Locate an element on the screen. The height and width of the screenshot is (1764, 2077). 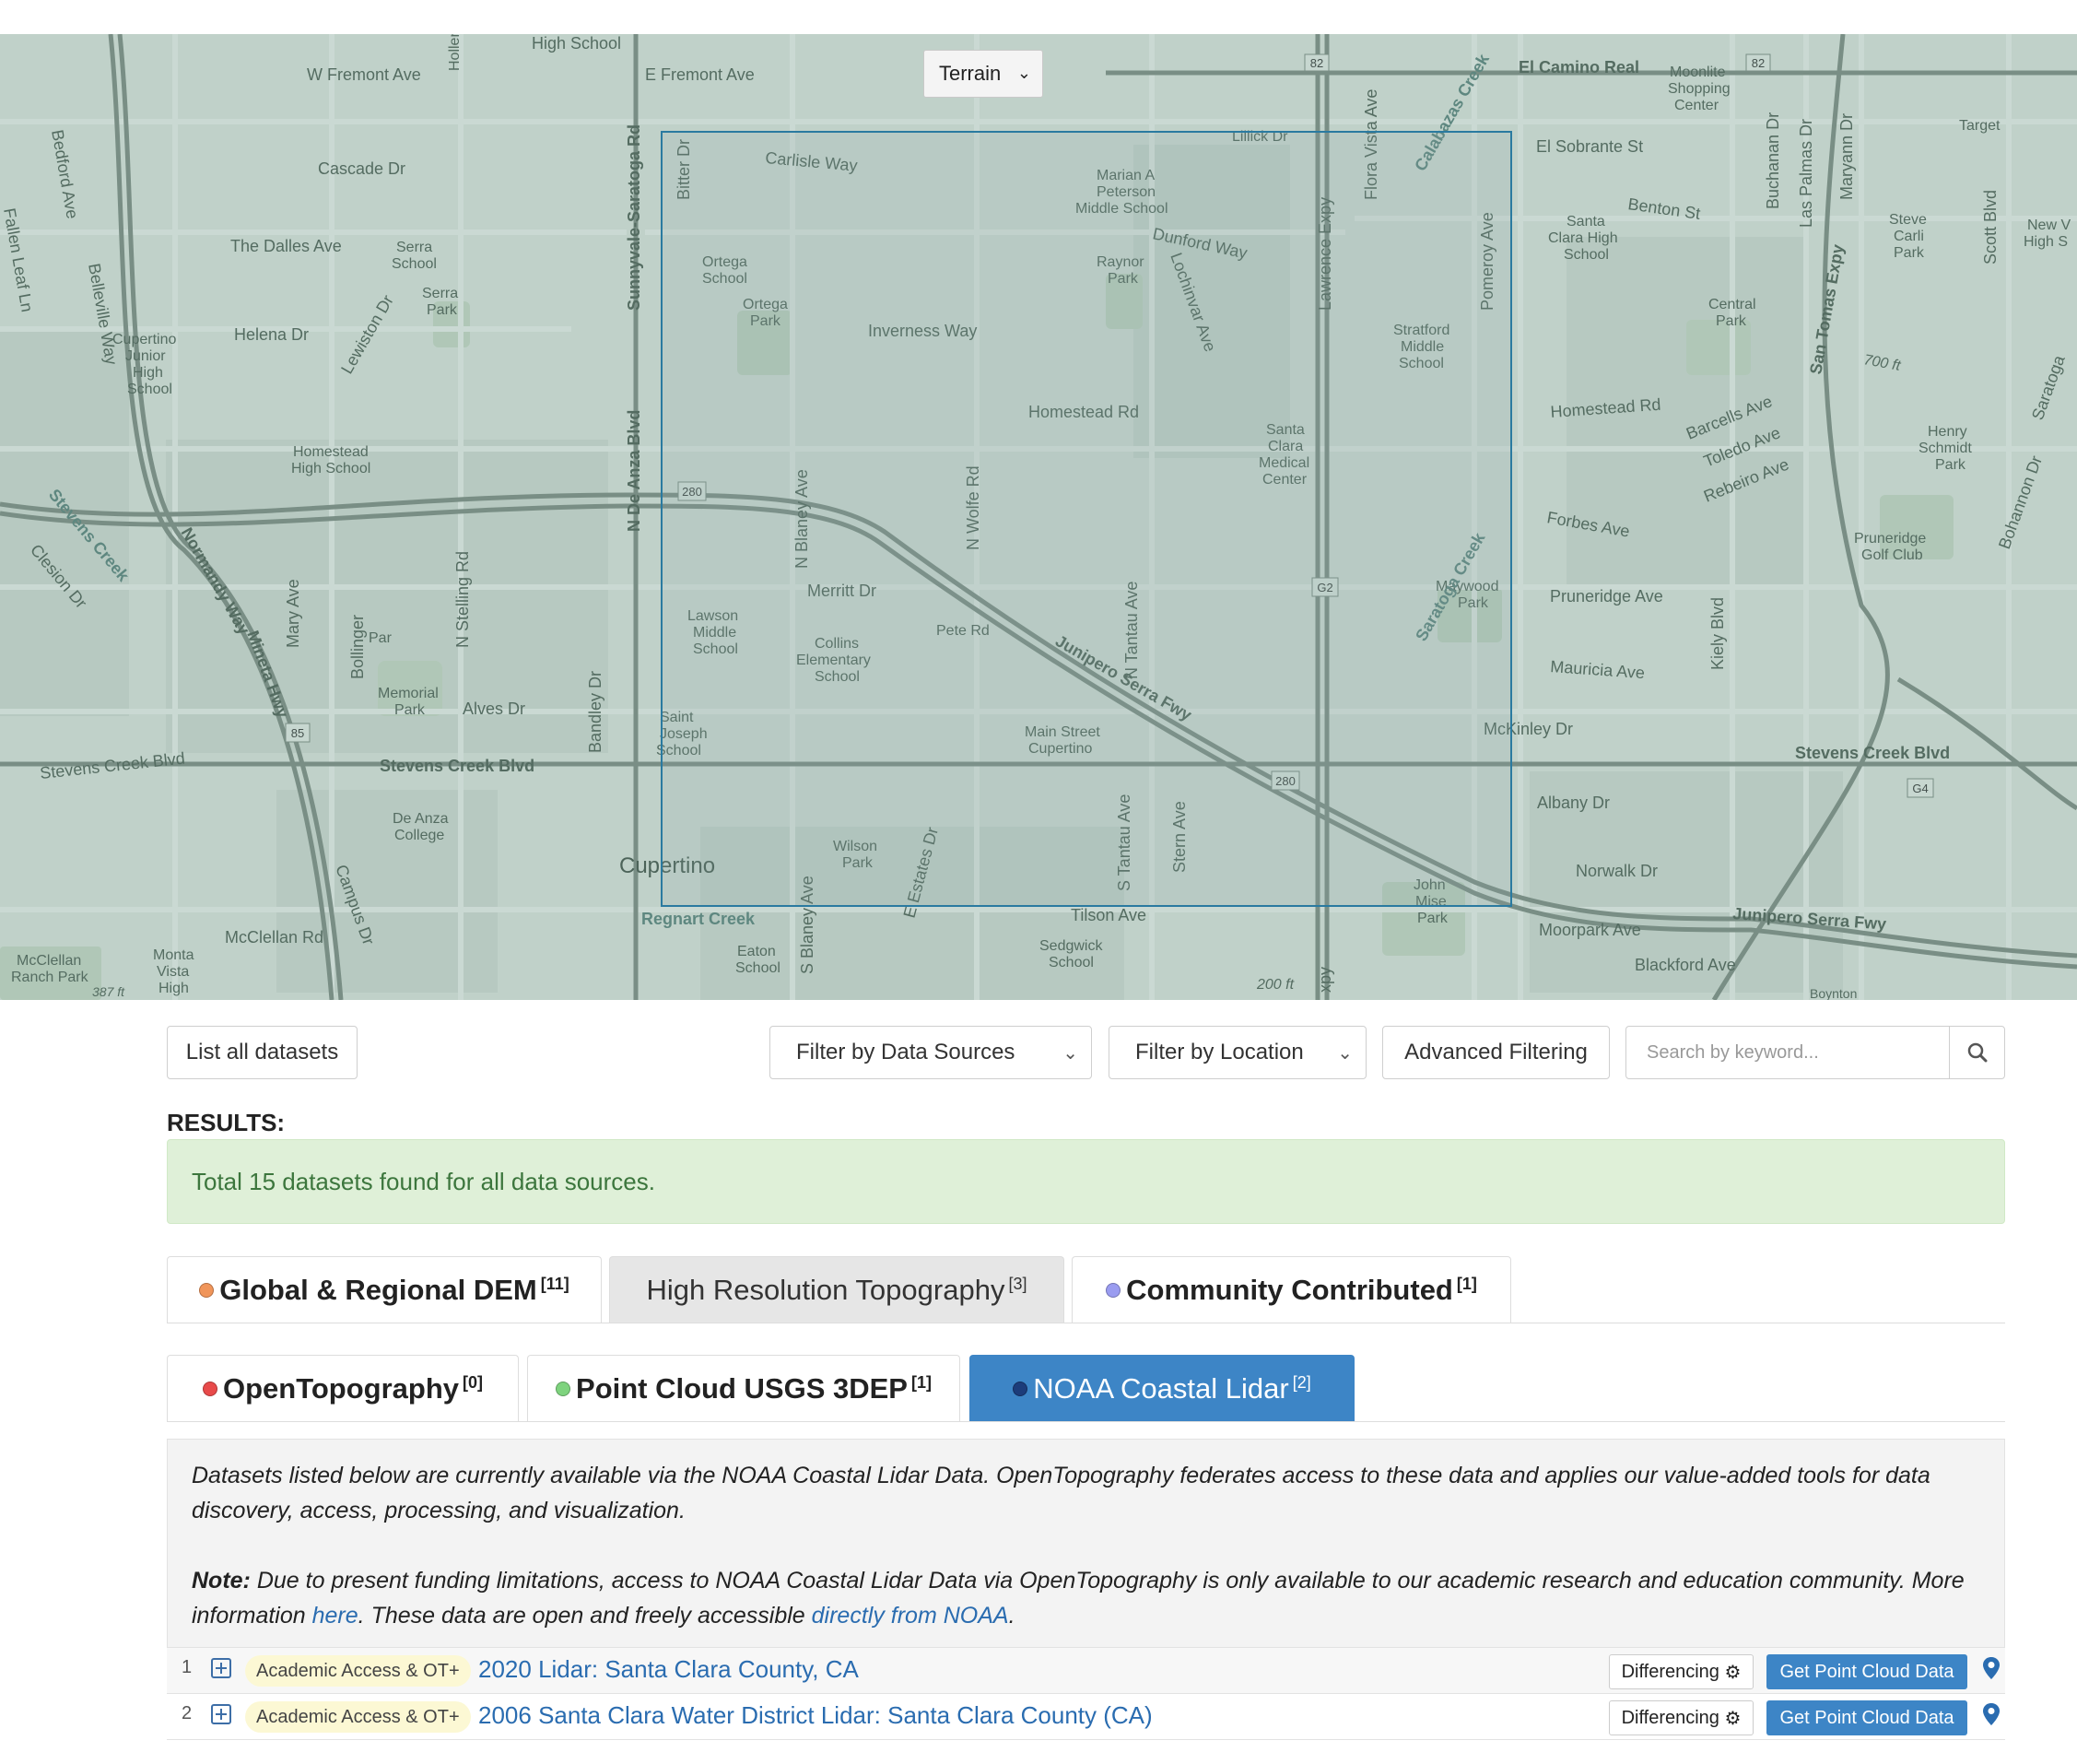
noaa-link: directly from NOAA is located at coordinates (911, 1616).